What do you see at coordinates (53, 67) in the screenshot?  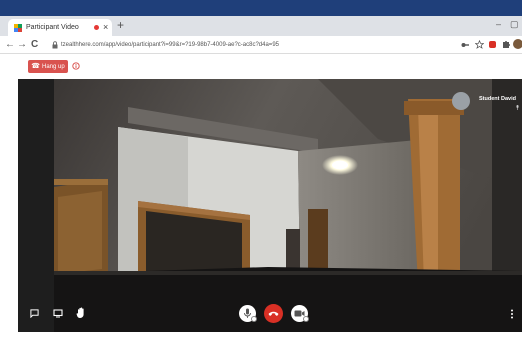 I see `hang-up-label: Hang up` at bounding box center [53, 67].